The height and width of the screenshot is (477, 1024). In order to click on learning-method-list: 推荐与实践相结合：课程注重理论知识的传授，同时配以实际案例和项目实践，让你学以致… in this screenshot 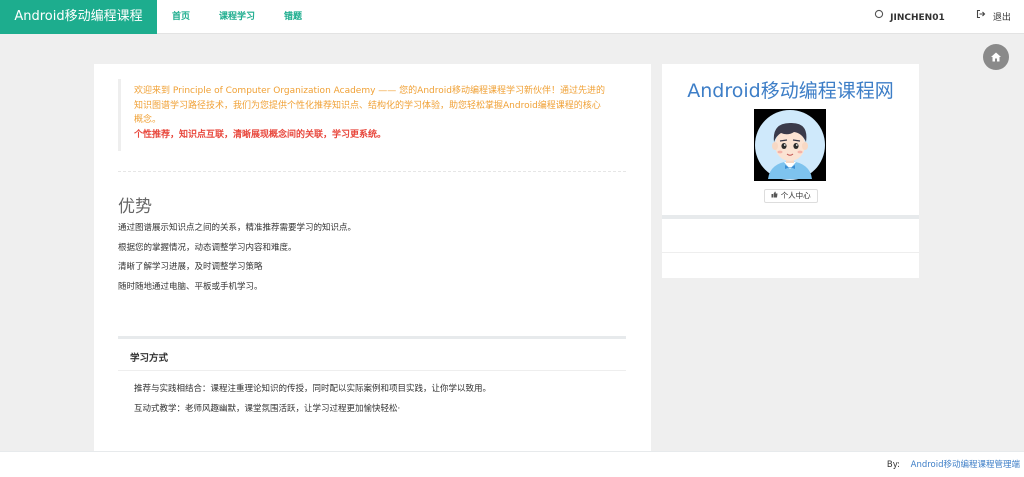, I will do `click(374, 403)`.